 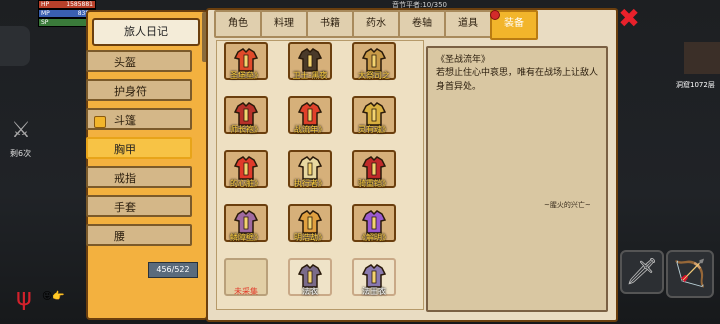 I want to click on tab-character: 角色, so click(x=238, y=24).